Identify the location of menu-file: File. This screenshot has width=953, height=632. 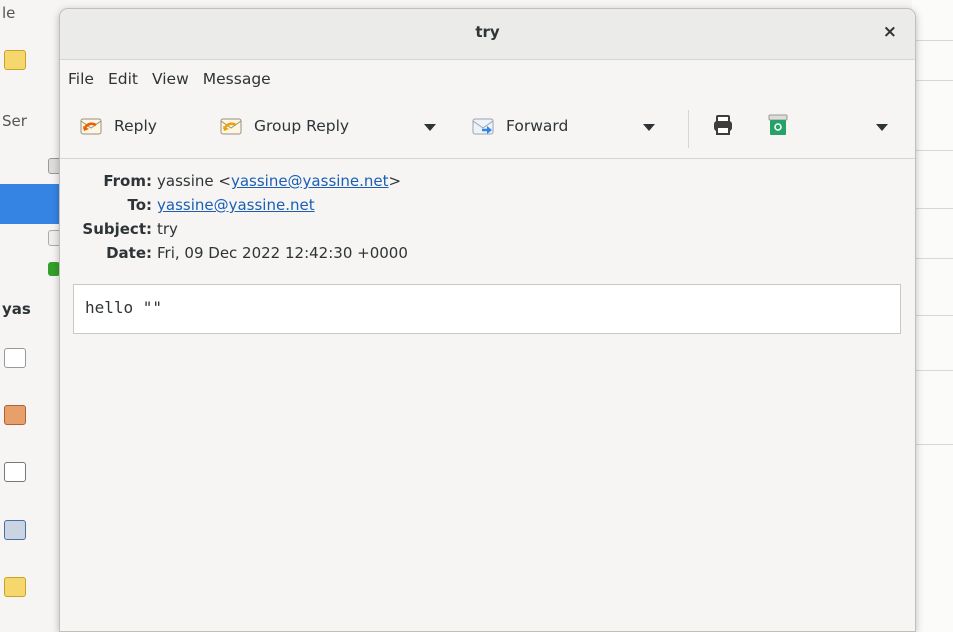
(81, 79).